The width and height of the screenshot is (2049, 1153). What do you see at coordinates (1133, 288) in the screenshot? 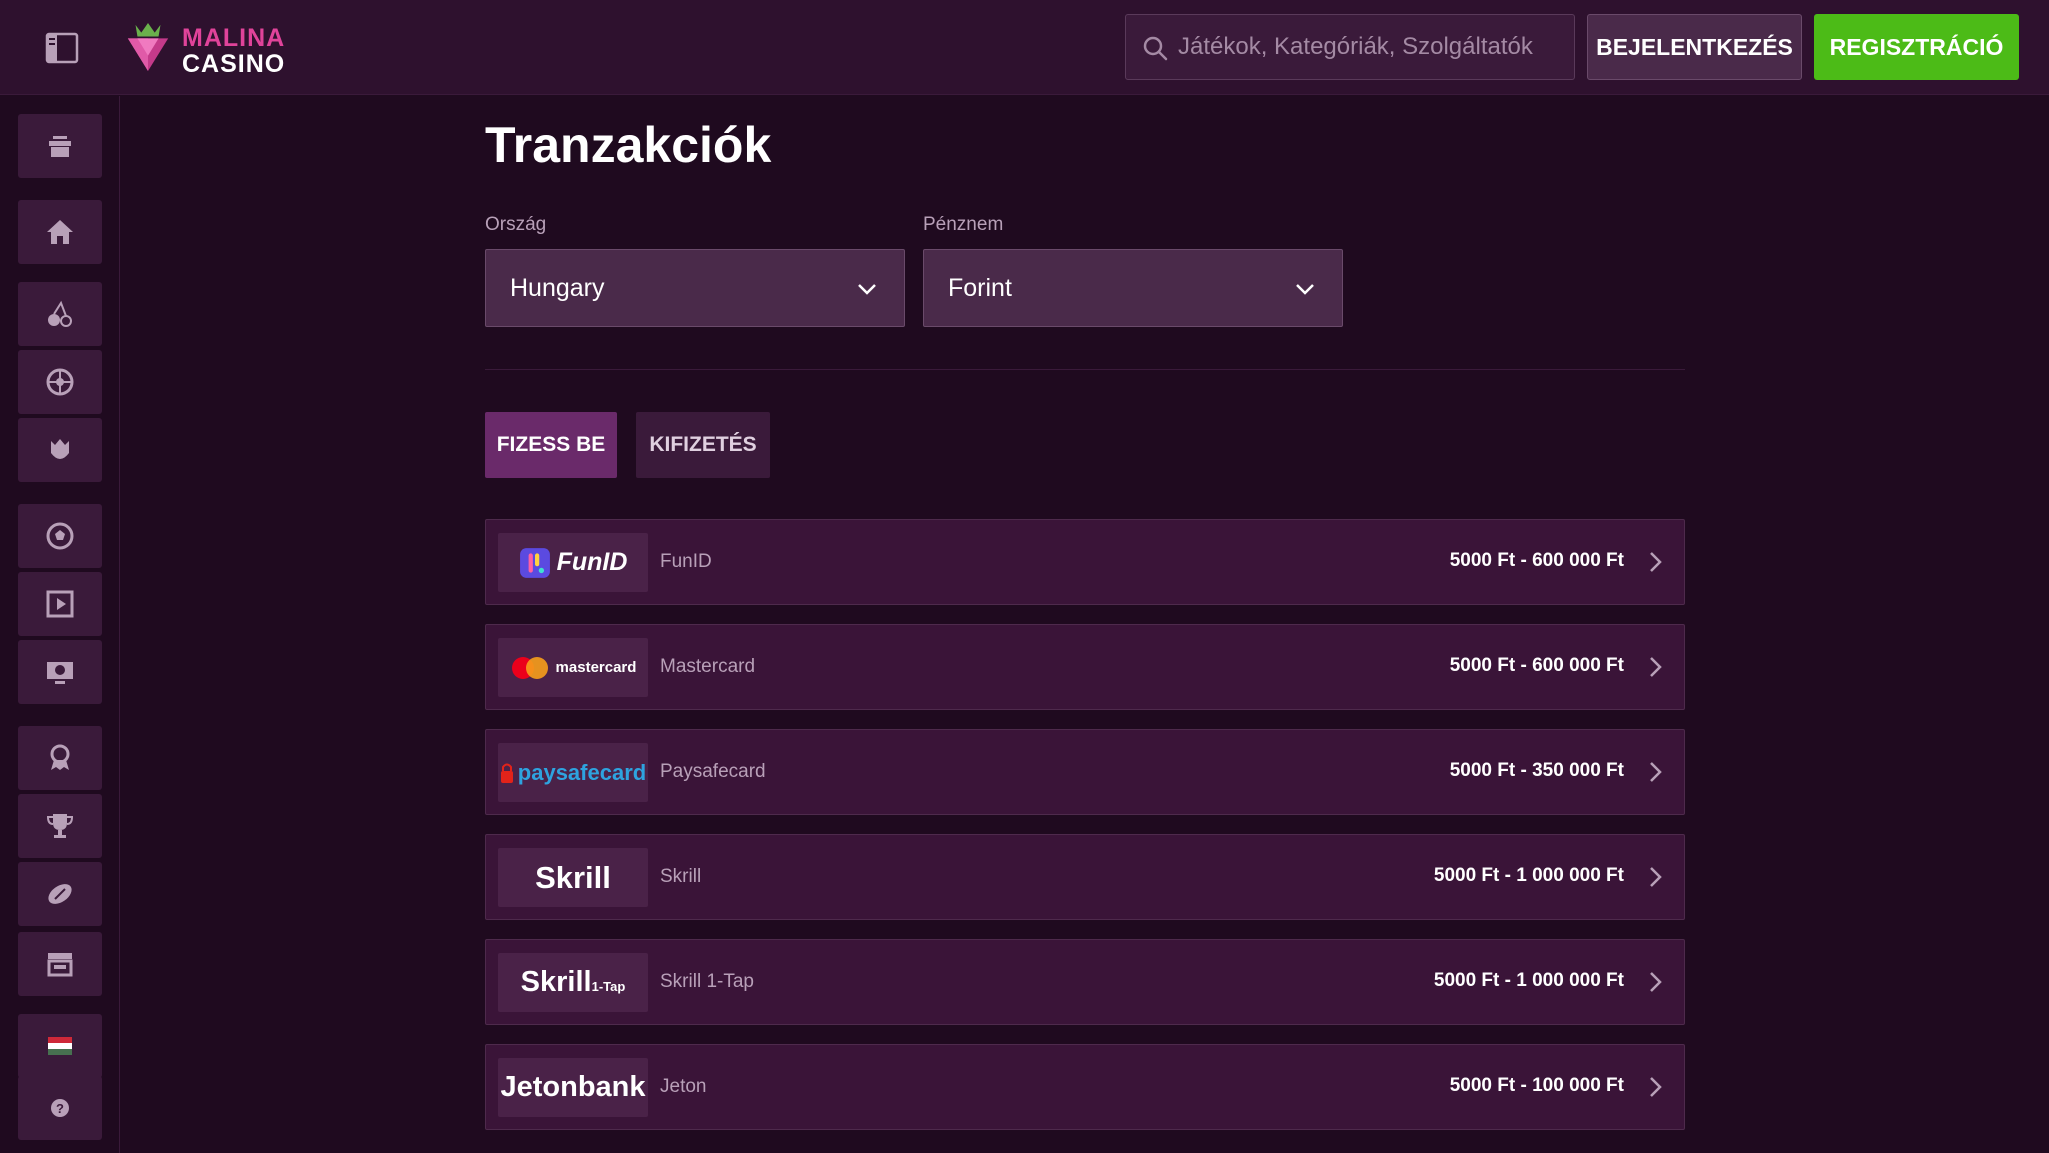
I see `currency-select: Forint` at bounding box center [1133, 288].